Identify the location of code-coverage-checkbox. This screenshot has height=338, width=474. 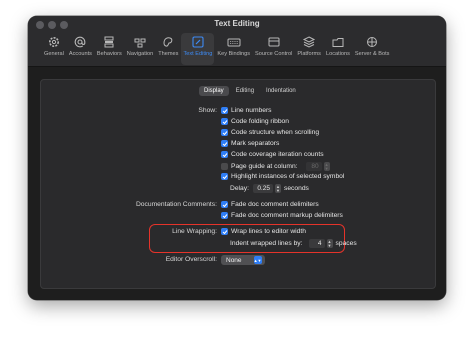
(224, 154).